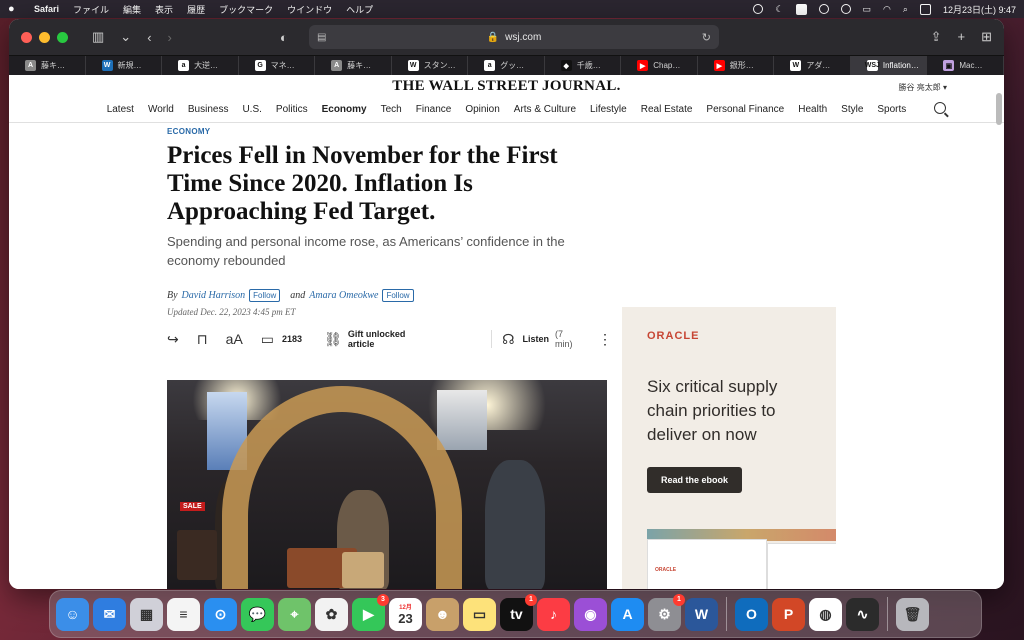  I want to click on dock-podcasts-icon: ◉, so click(590, 614).